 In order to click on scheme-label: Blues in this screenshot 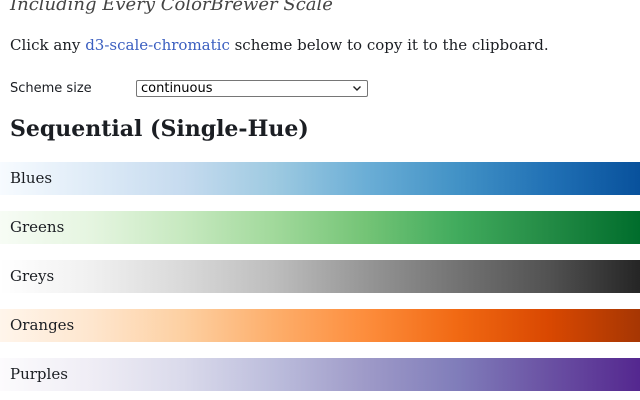, I will do `click(31, 178)`.